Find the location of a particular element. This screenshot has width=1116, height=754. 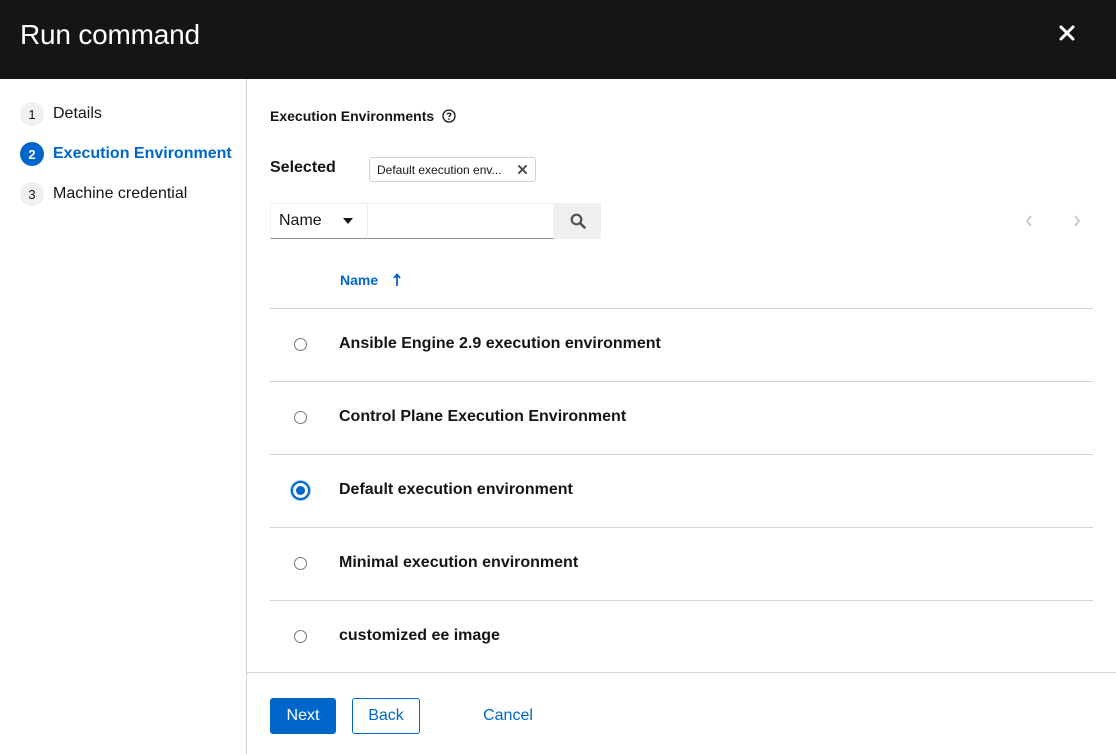

step-number: 1 is located at coordinates (32, 114).